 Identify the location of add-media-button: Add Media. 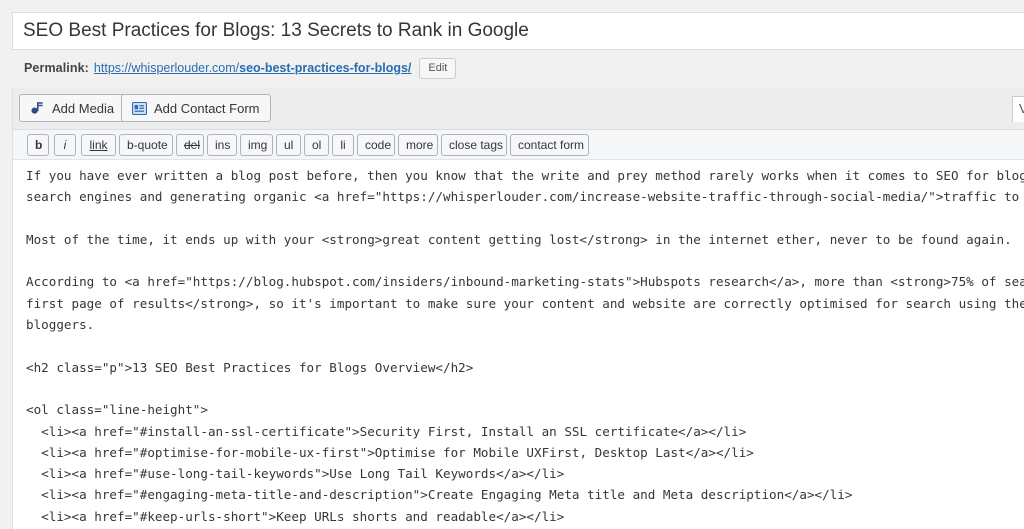
(72, 108).